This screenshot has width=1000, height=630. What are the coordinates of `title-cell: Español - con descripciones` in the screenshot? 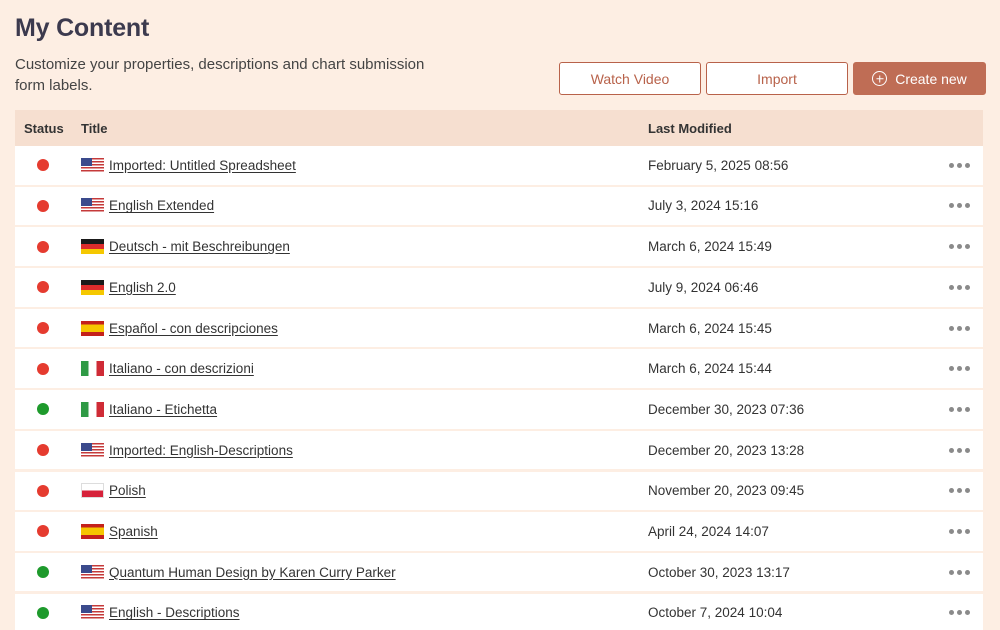 It's located at (364, 328).